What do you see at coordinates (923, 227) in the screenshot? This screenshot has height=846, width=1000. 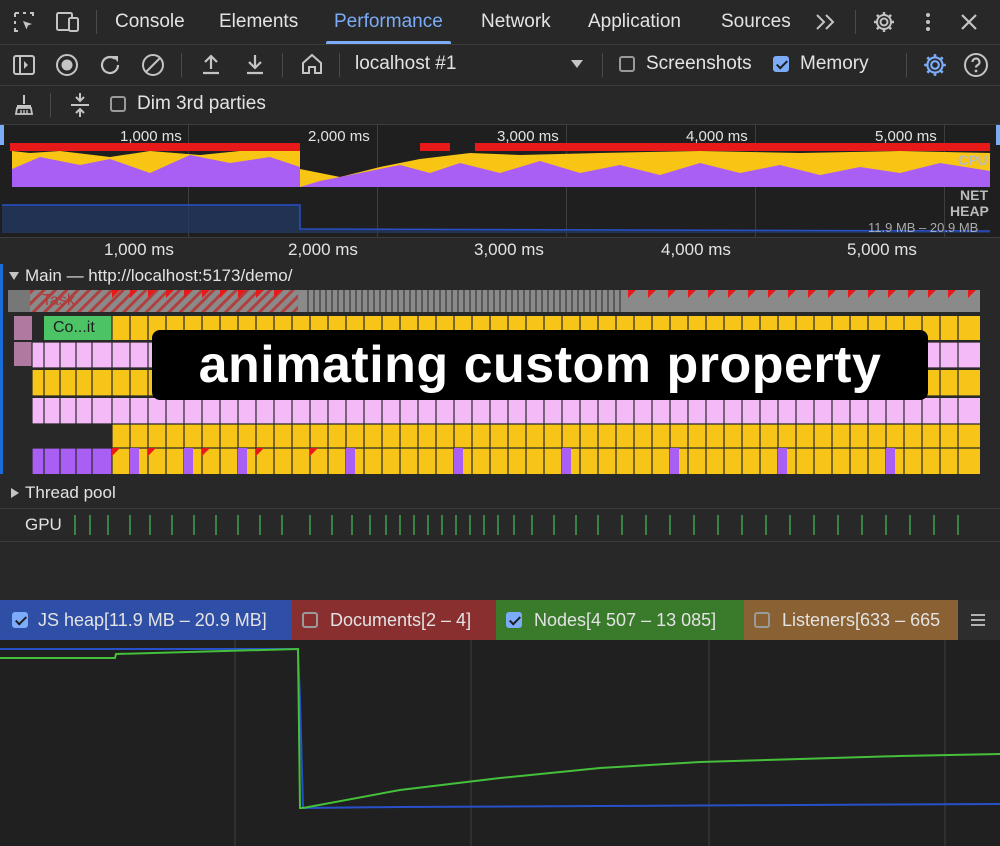 I see `heap-range-label: 11.9 MB – 20.9 MB` at bounding box center [923, 227].